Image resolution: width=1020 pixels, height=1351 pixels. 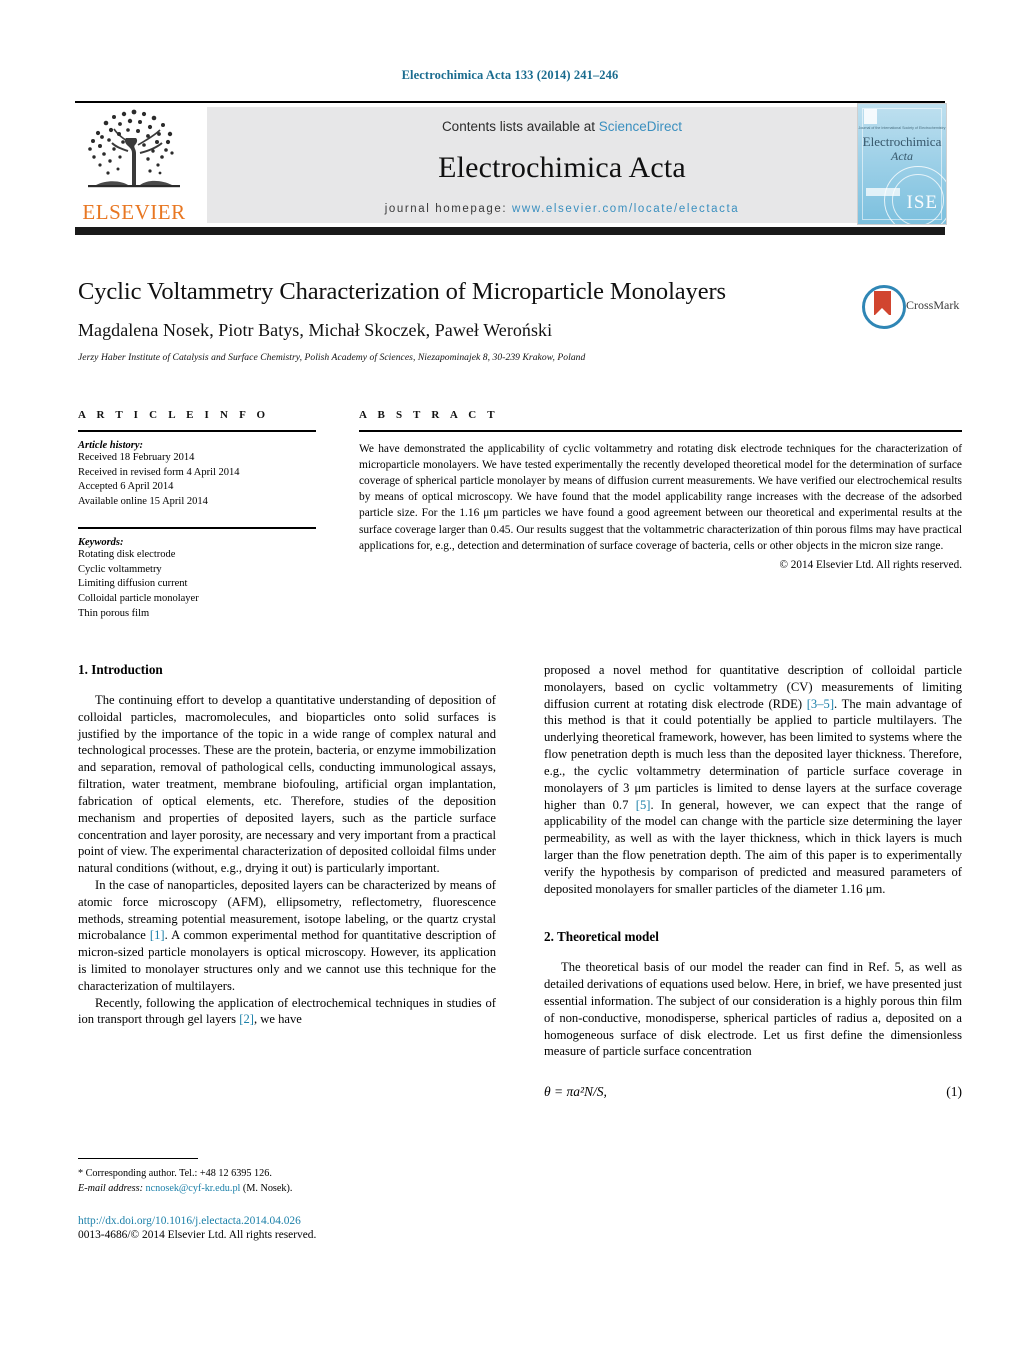 I want to click on elsevier-logo: ELSEVIER, so click(x=134, y=165).